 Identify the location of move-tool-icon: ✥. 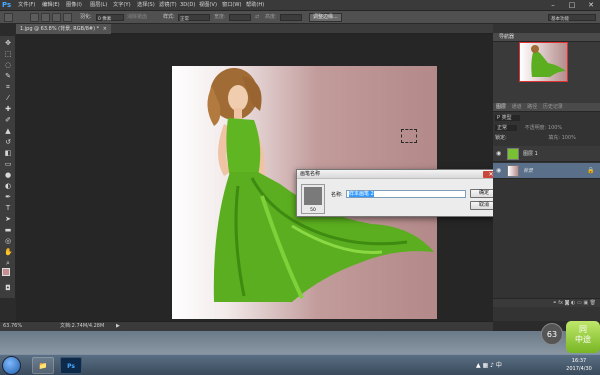
(8, 43).